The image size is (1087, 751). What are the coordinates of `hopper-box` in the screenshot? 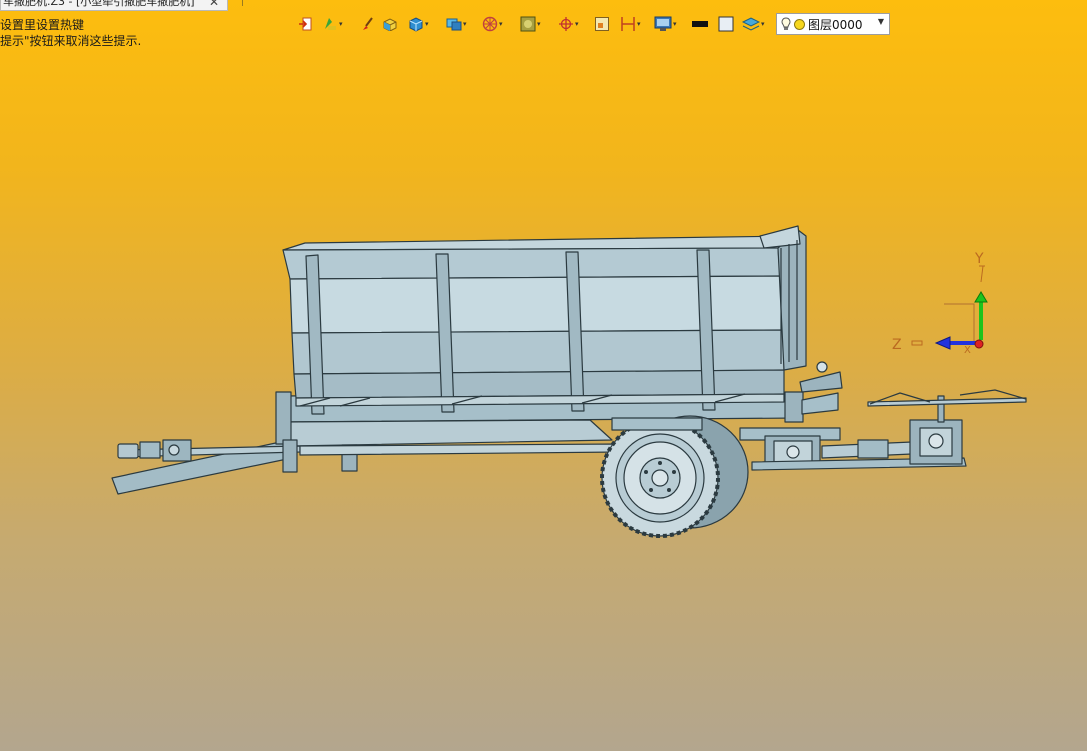 It's located at (544, 320).